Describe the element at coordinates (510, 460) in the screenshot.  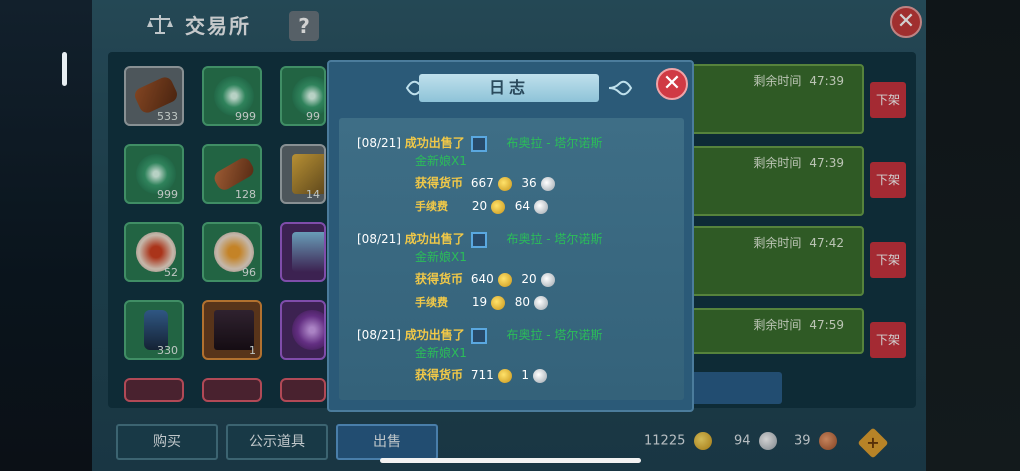
I see `home-indicator` at that location.